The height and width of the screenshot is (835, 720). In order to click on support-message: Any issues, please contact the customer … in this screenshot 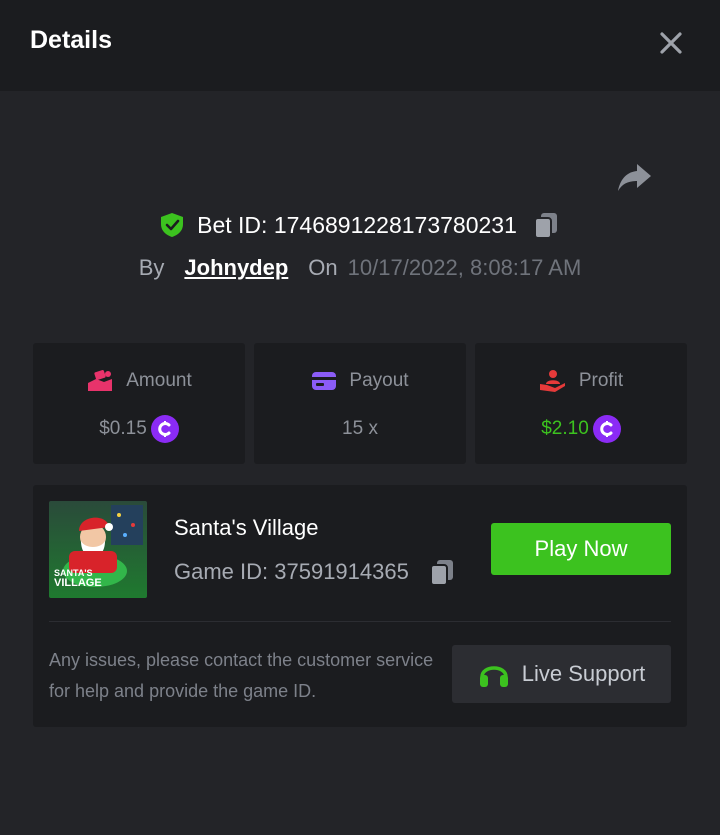, I will do `click(241, 675)`.